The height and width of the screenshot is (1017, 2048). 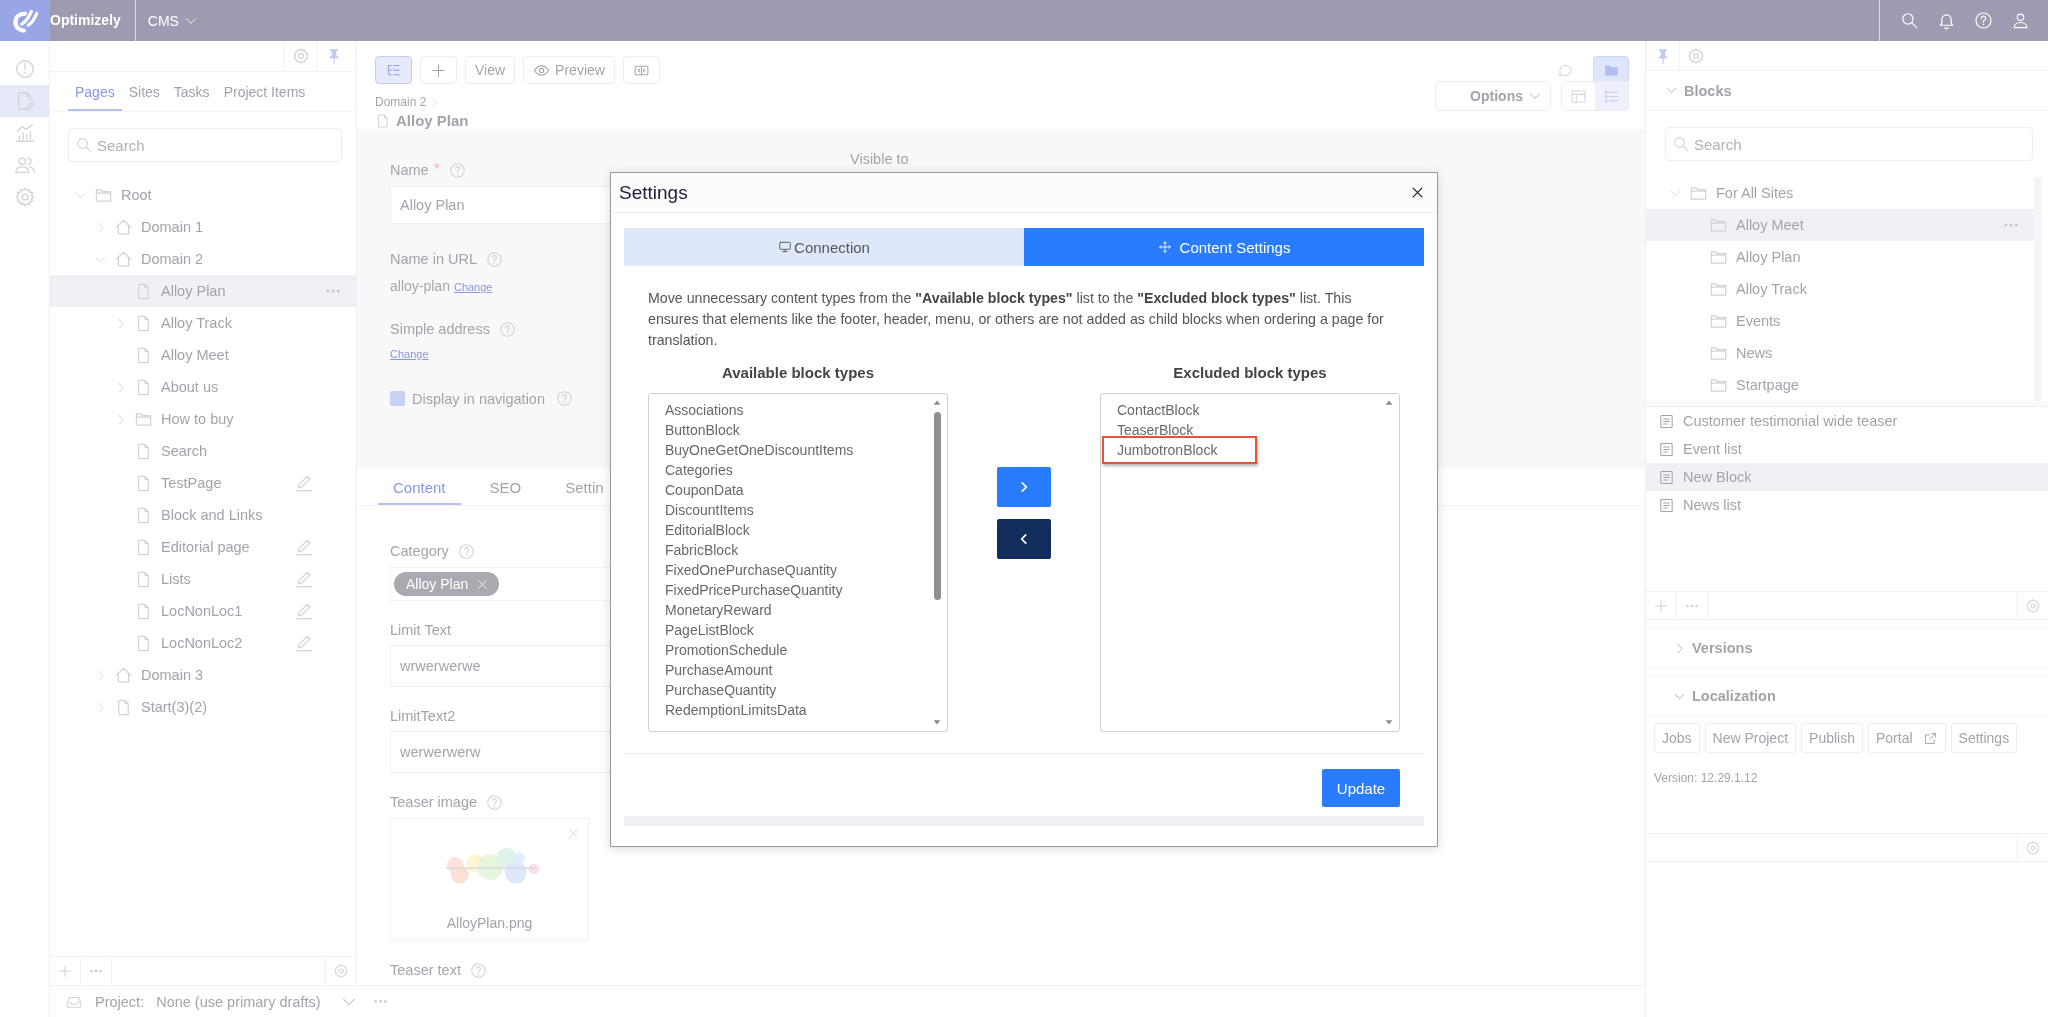 What do you see at coordinates (1712, 505) in the screenshot?
I see `block-label: News list` at bounding box center [1712, 505].